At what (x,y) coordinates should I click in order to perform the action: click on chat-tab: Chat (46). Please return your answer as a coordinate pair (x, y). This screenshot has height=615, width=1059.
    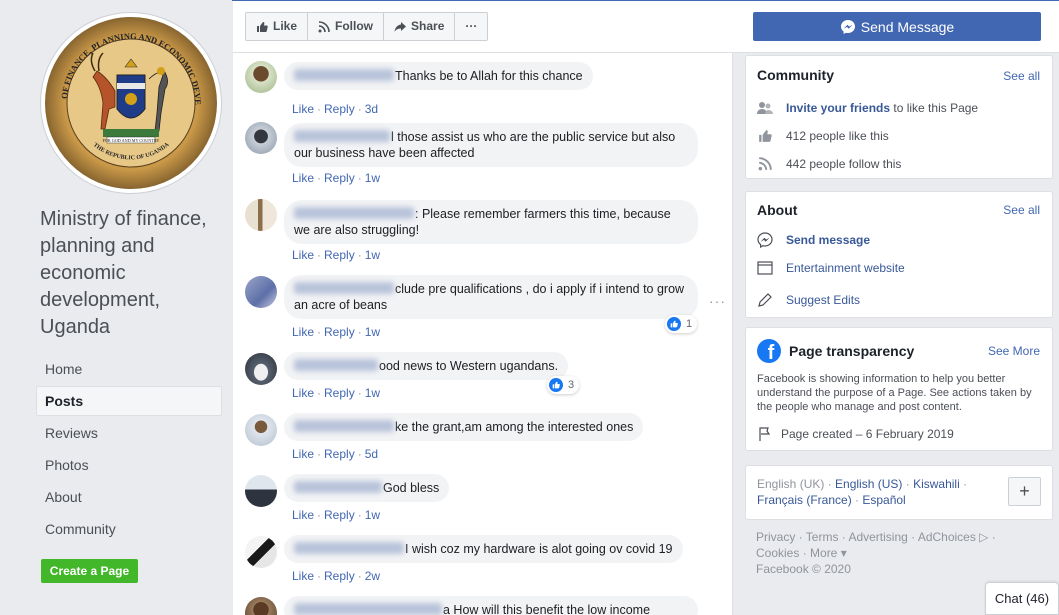
    Looking at the image, I should click on (1022, 598).